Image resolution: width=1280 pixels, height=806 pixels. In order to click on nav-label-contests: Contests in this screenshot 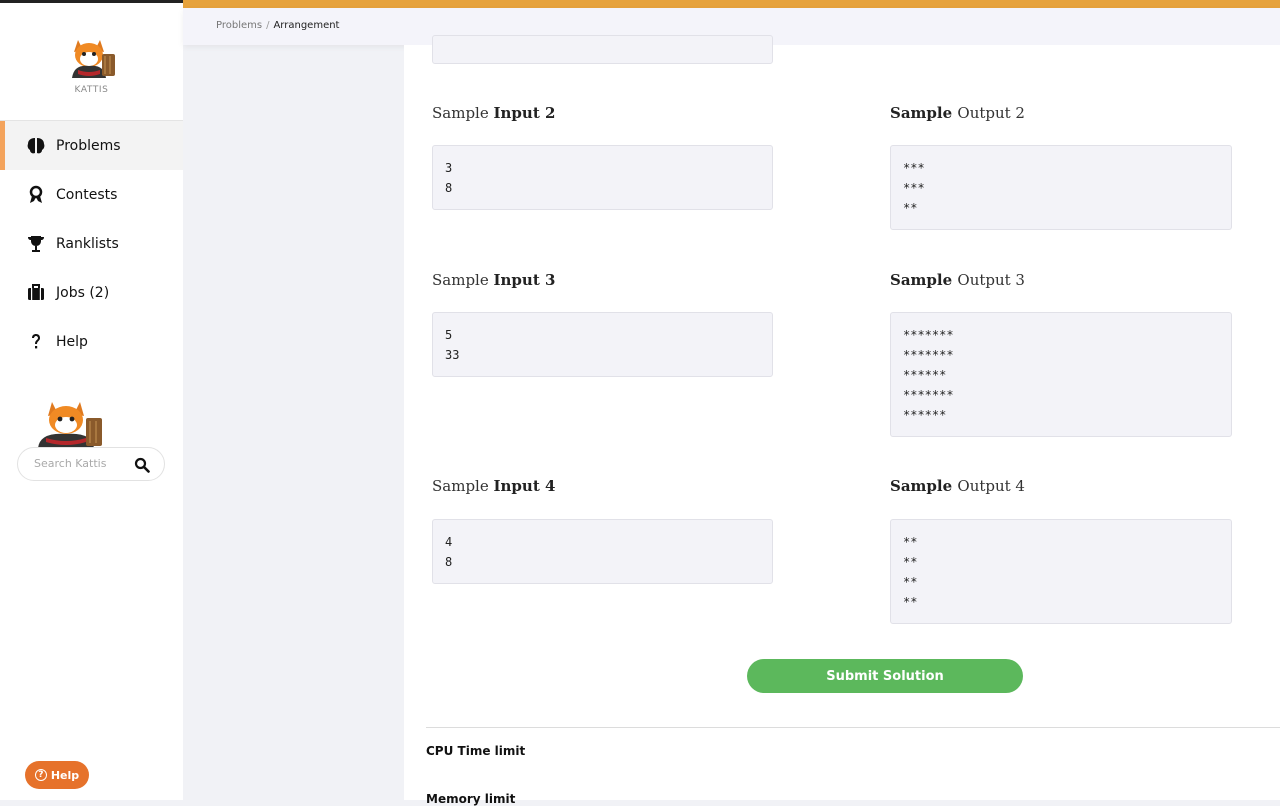, I will do `click(87, 194)`.